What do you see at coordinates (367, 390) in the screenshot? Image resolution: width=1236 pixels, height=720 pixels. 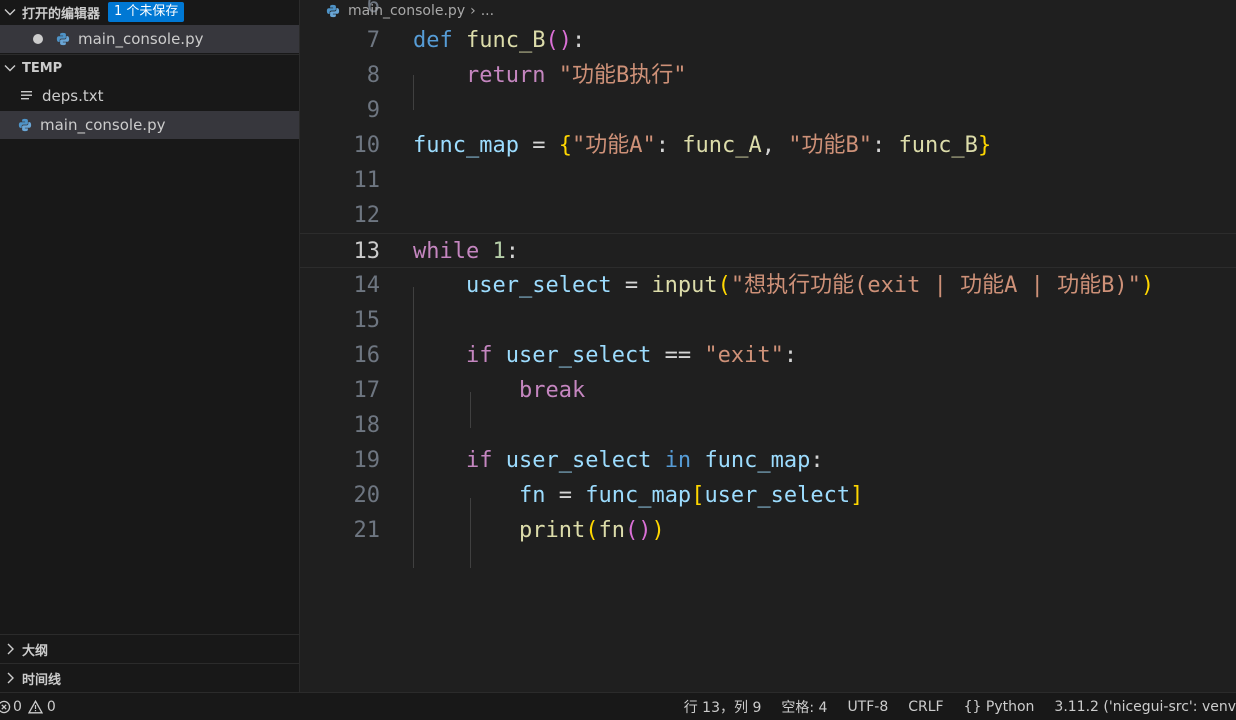 I see `line-number: 17` at bounding box center [367, 390].